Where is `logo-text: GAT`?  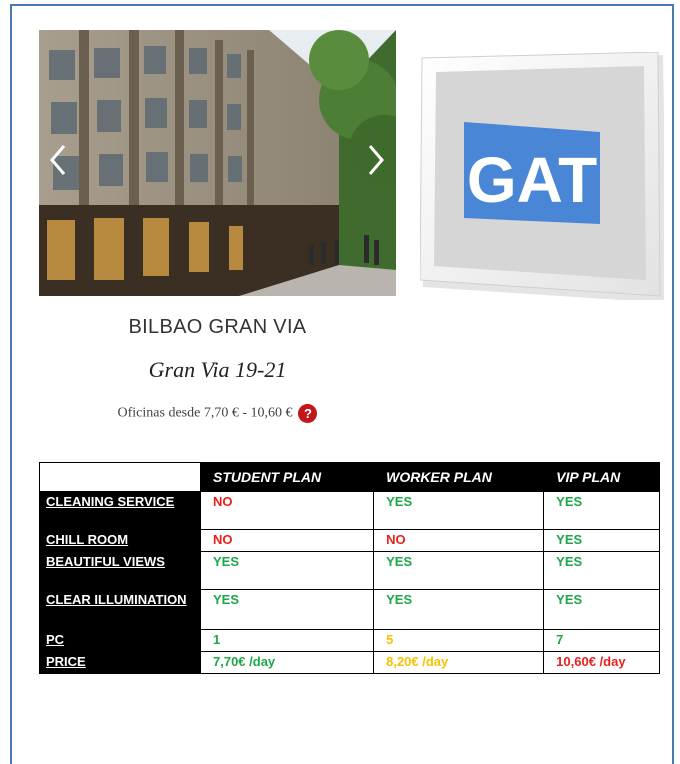 logo-text: GAT is located at coordinates (532, 180).